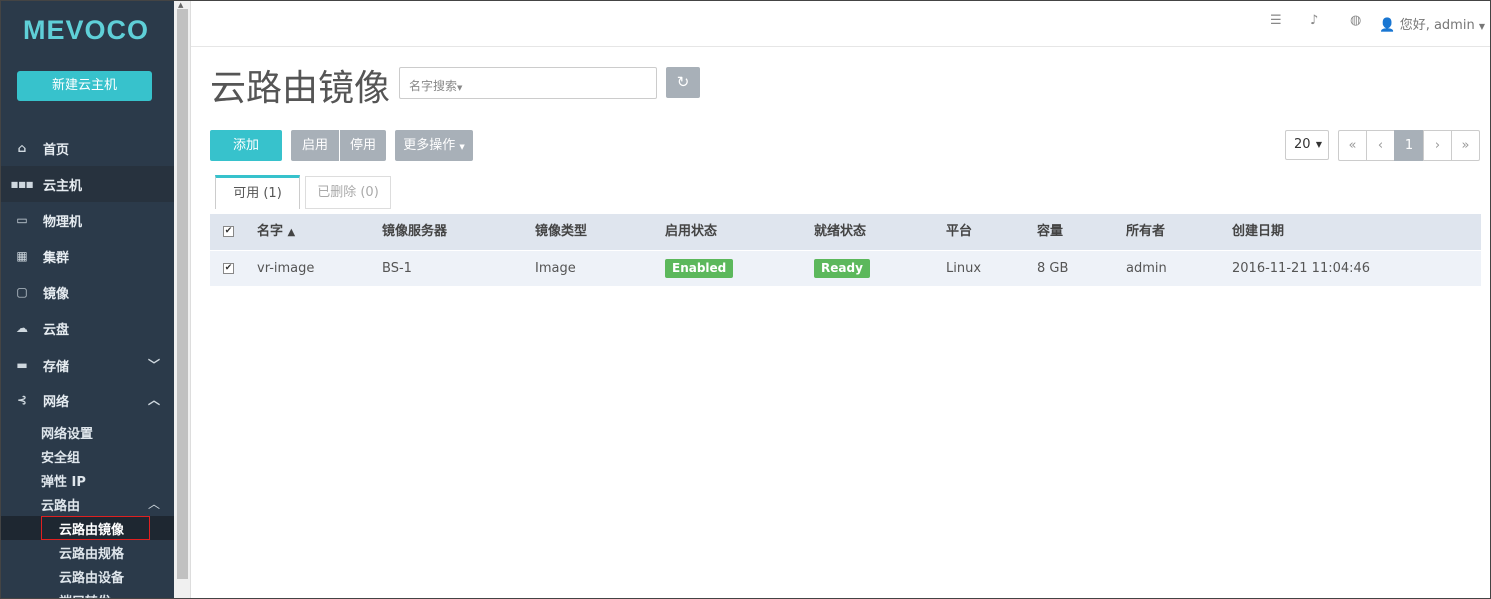  What do you see at coordinates (300, 88) in the screenshot?
I see `page-title: 云路由镜像` at bounding box center [300, 88].